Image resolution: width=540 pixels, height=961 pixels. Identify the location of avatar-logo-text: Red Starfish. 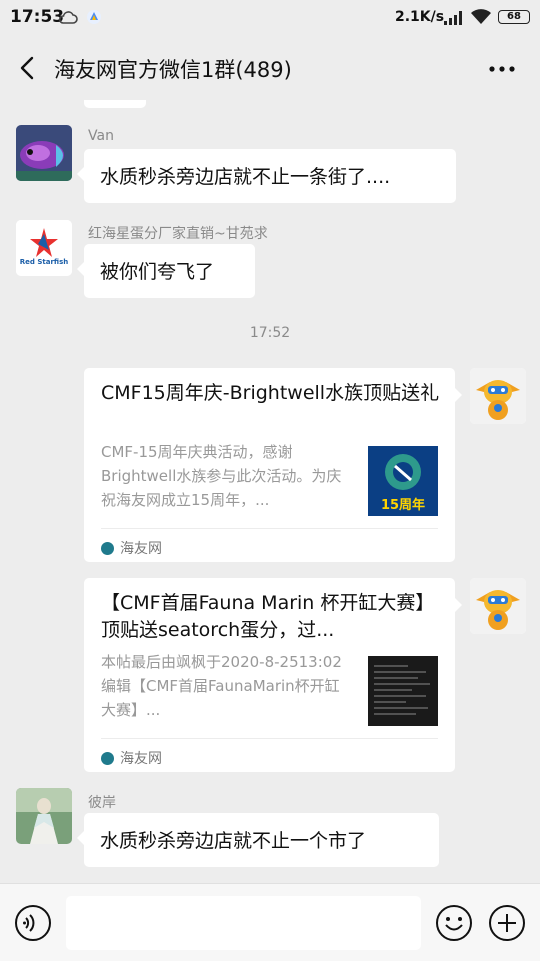
(44, 262).